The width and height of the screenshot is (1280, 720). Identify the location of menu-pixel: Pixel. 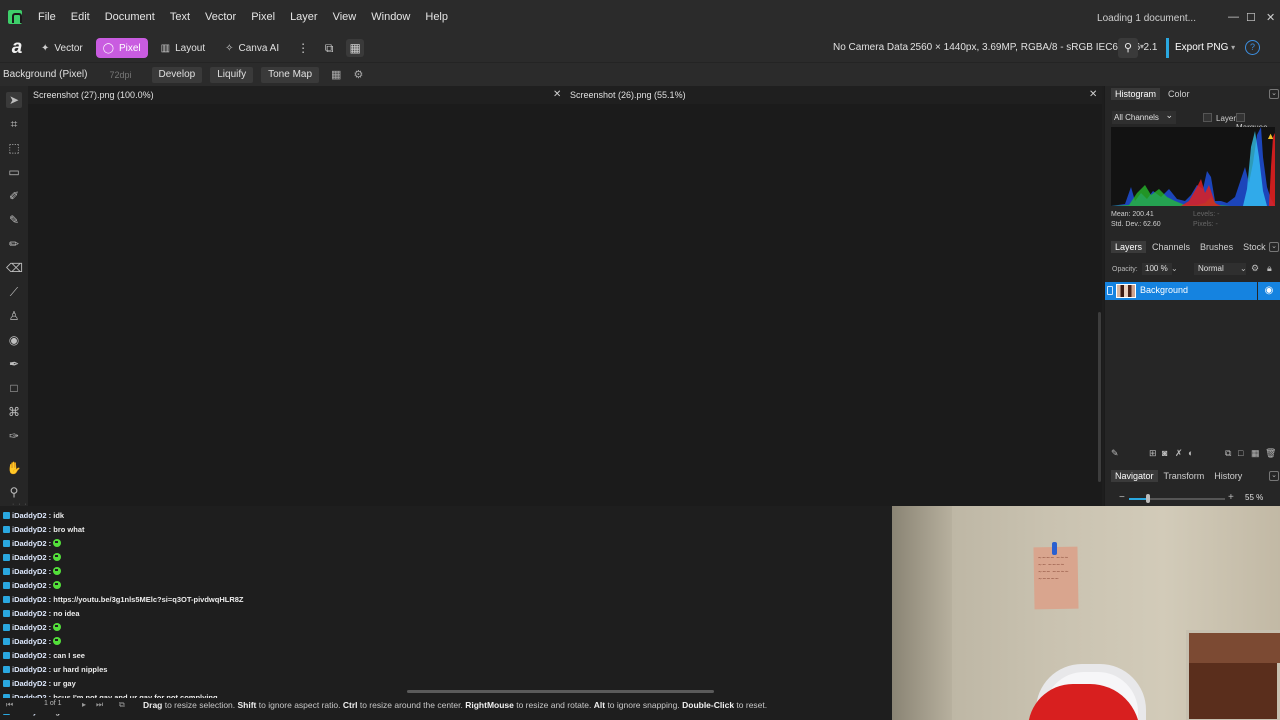
(263, 17).